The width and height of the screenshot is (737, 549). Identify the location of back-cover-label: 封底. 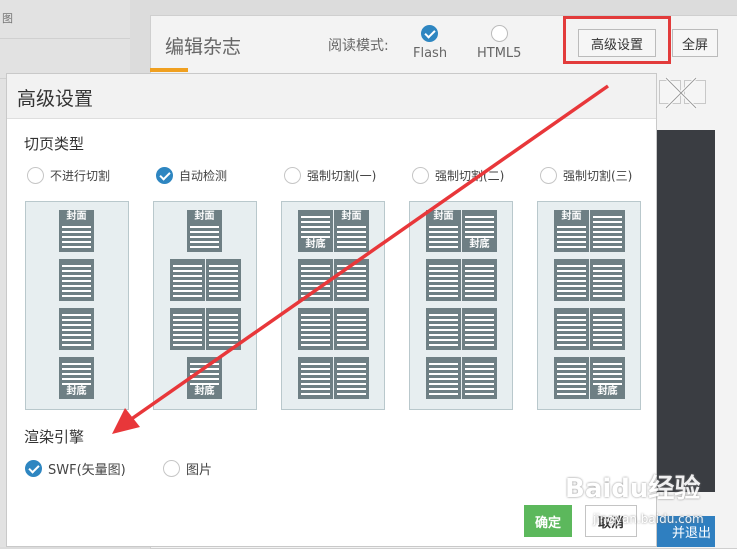
(607, 392).